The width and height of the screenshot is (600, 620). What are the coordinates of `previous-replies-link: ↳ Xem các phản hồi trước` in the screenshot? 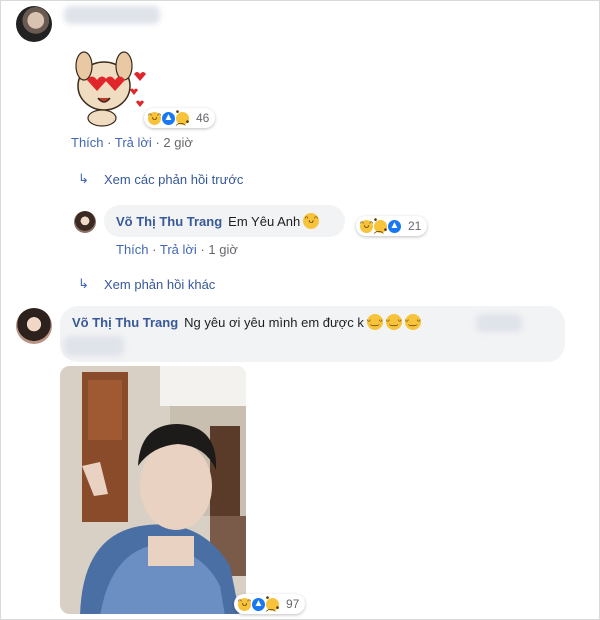 It's located at (160, 179).